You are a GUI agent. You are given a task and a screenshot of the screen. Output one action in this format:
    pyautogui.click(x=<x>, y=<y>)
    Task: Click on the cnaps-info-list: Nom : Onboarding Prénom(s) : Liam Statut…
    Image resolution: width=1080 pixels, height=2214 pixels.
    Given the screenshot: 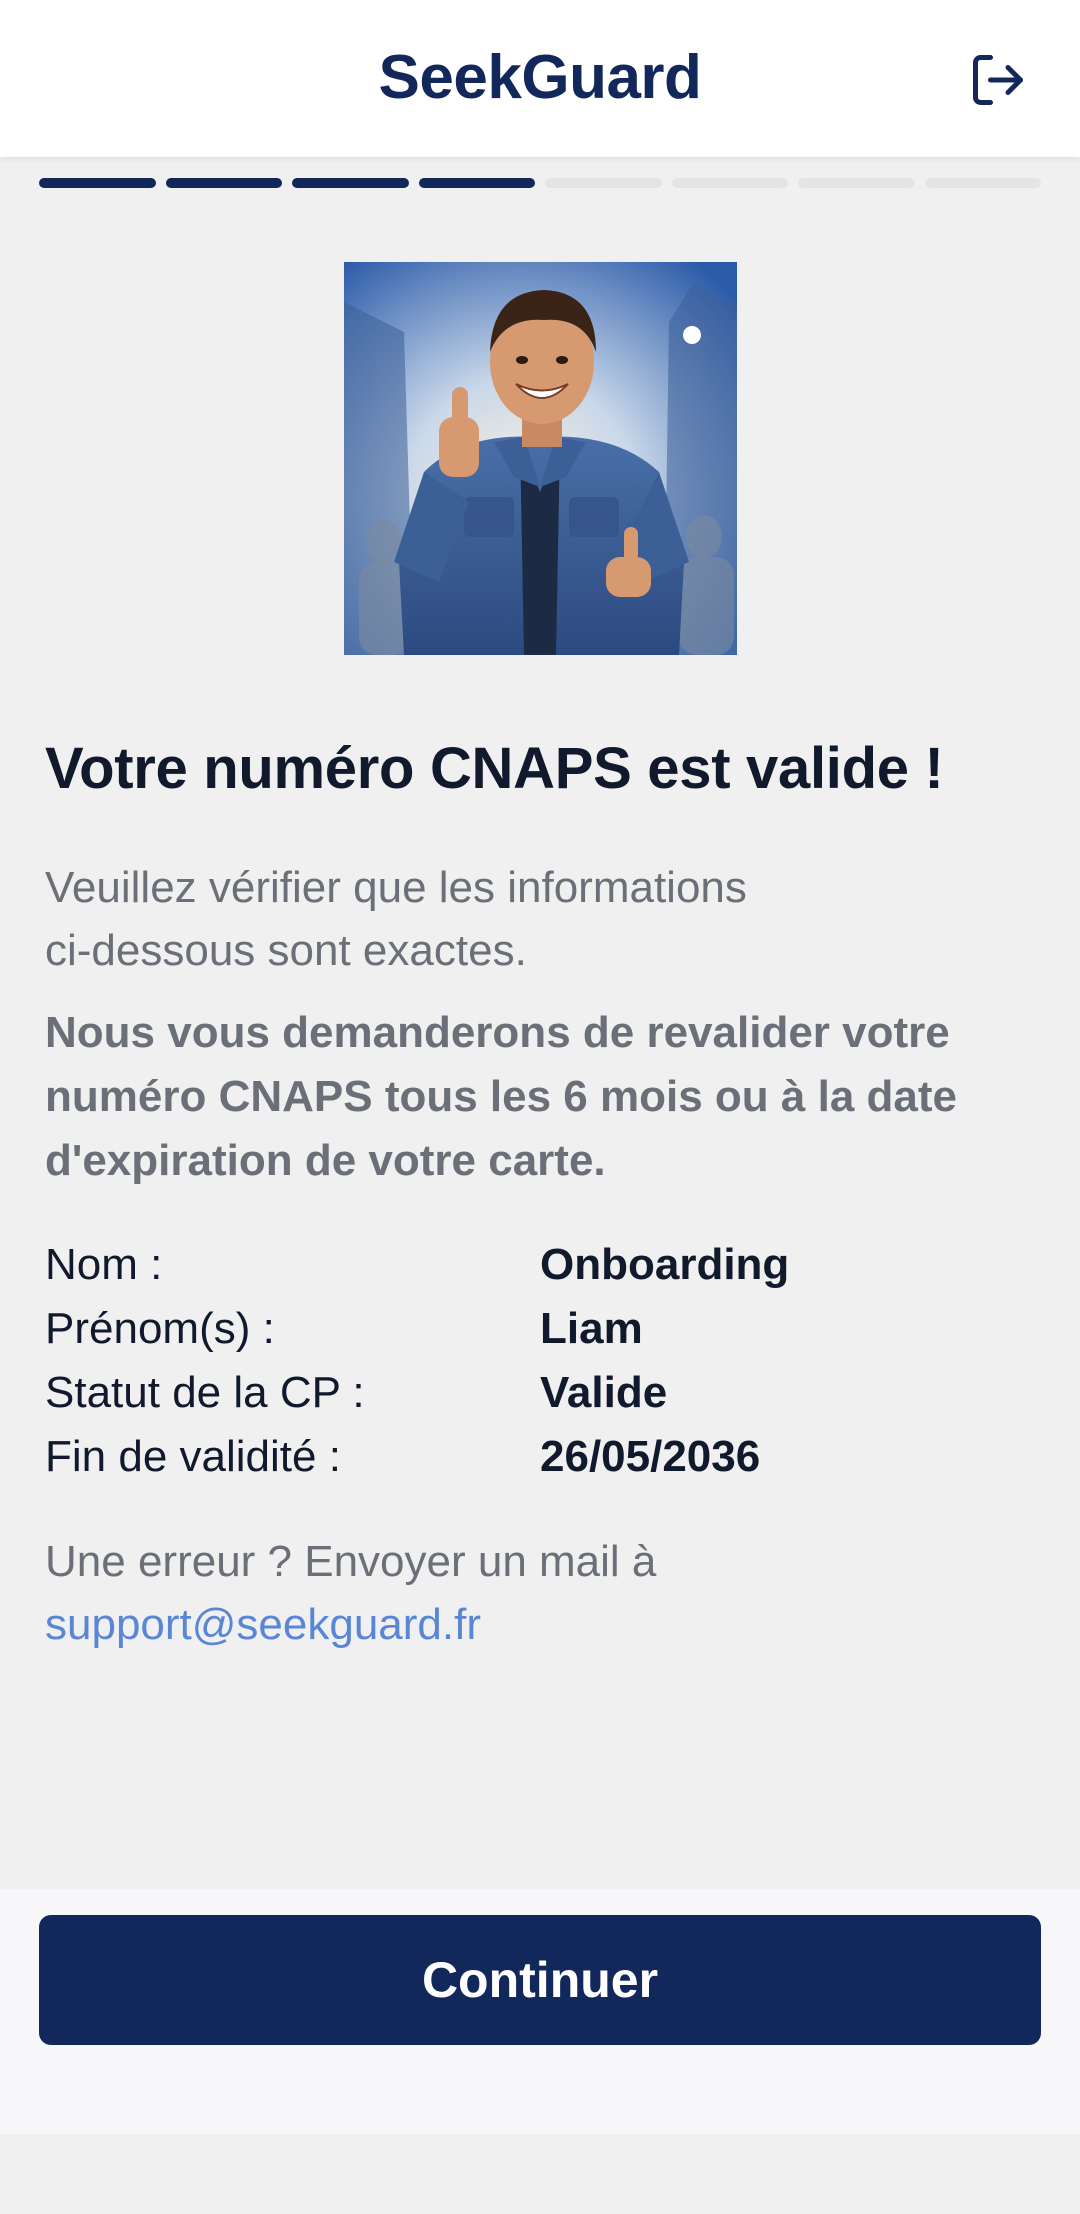 What is the action you would take?
    pyautogui.click(x=545, y=1361)
    